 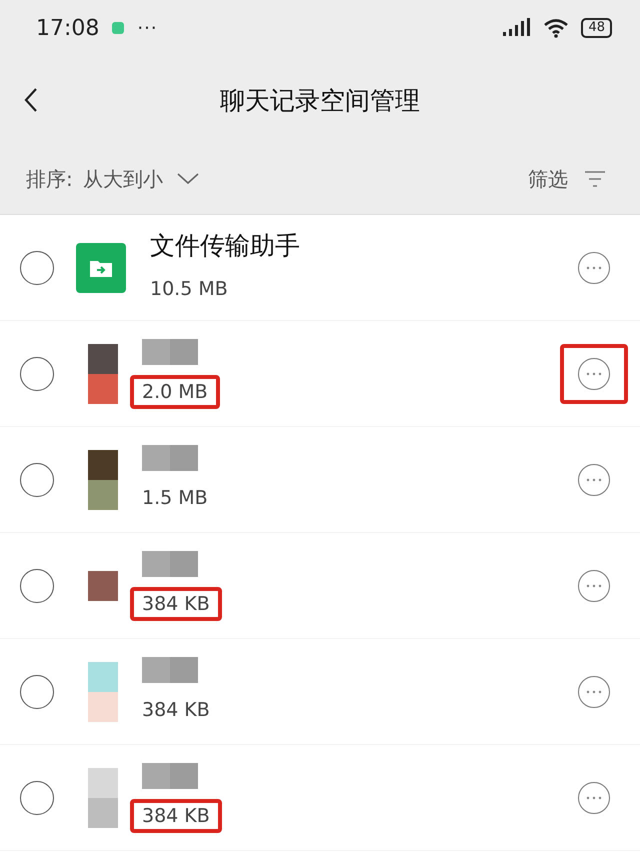 I want to click on sort-dropdown: 排序: 从大到小, so click(x=112, y=179).